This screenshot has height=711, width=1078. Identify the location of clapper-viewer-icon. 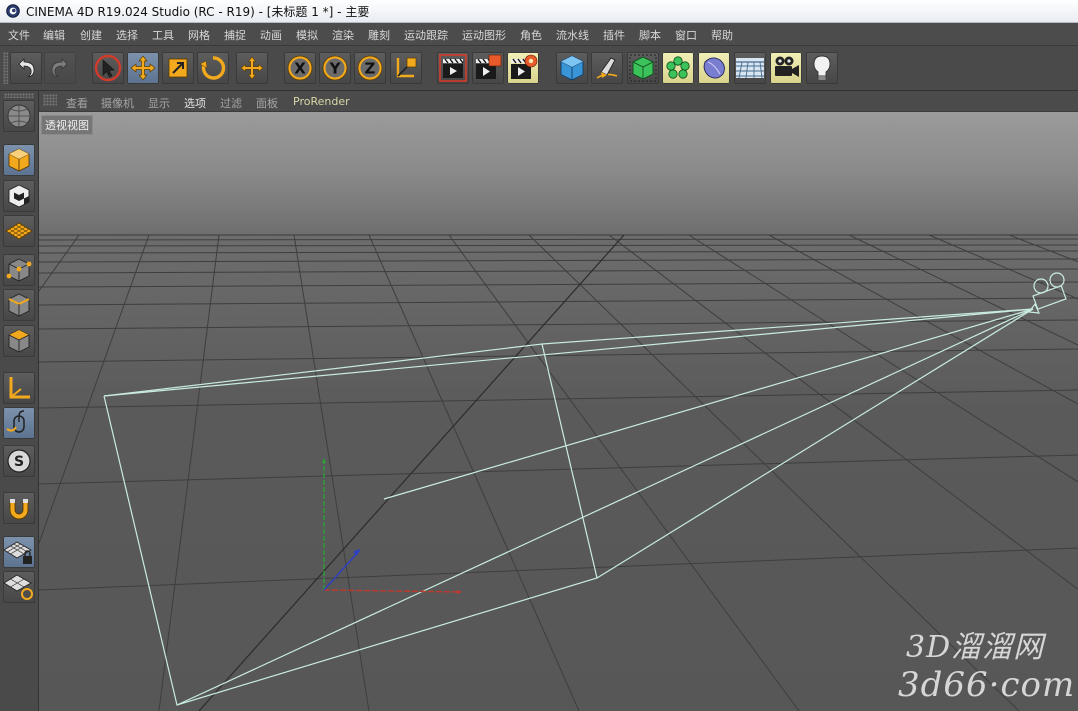
(489, 66).